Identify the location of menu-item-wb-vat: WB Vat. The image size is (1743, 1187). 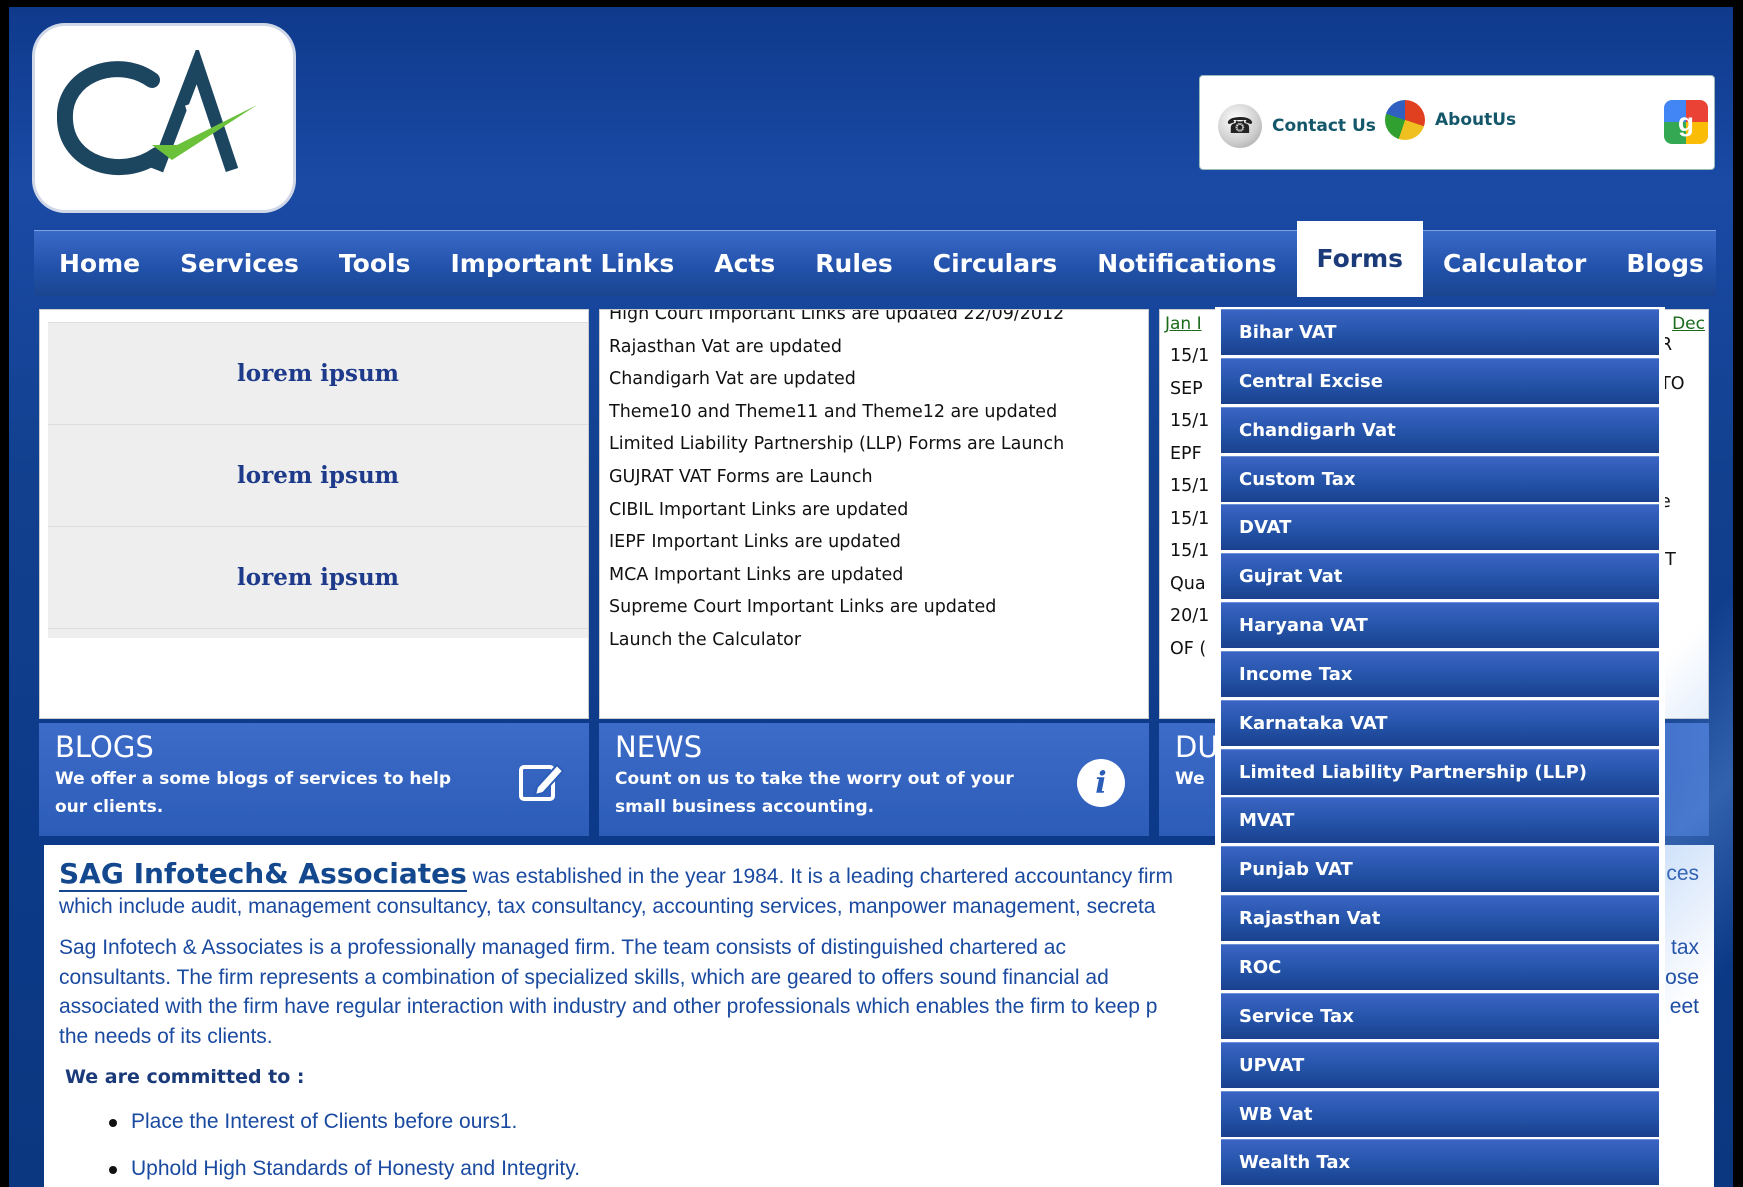
(1440, 1113).